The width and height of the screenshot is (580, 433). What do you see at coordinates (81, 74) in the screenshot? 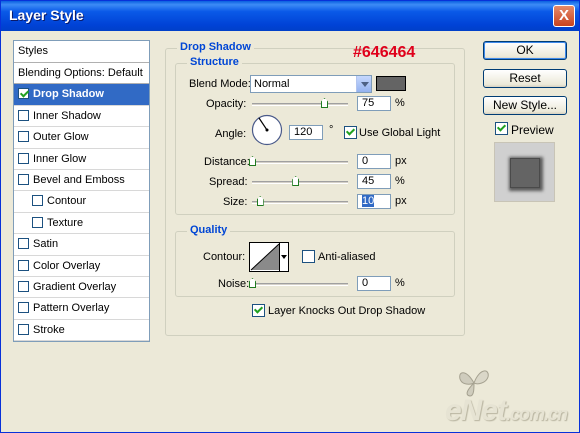
I see `blending-options-item: Blending Options: Default` at bounding box center [81, 74].